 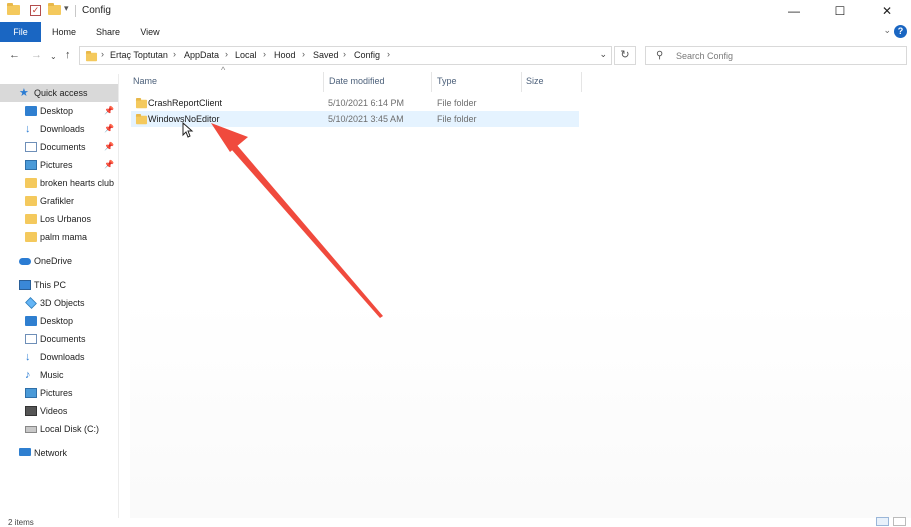 What do you see at coordinates (59, 357) in the screenshot?
I see `sidebar-item-pc-downloads: ↓ Downloads` at bounding box center [59, 357].